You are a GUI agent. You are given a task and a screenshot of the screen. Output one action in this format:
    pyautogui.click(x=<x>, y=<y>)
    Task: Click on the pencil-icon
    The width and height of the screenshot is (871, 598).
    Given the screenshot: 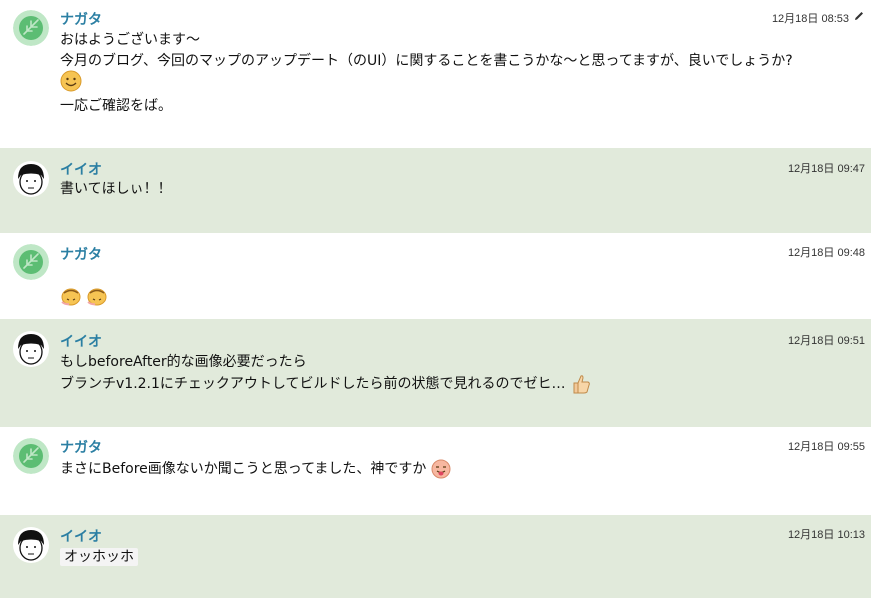 What is the action you would take?
    pyautogui.click(x=859, y=16)
    